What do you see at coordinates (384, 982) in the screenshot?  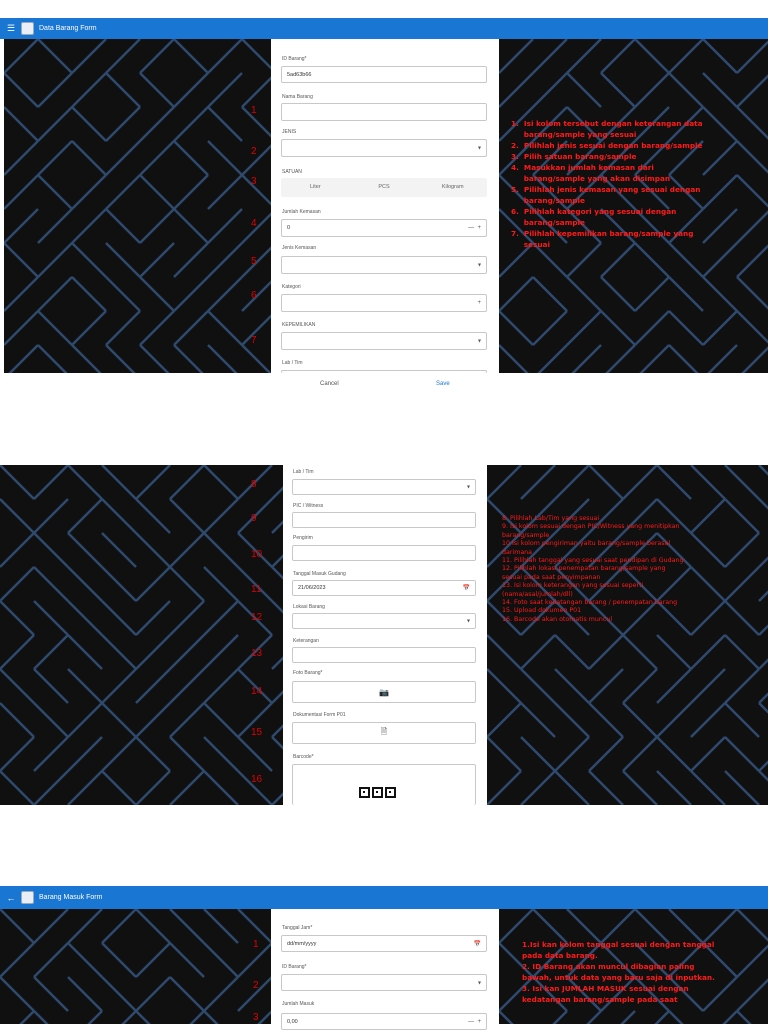 I see `id-barang-select: ▾` at bounding box center [384, 982].